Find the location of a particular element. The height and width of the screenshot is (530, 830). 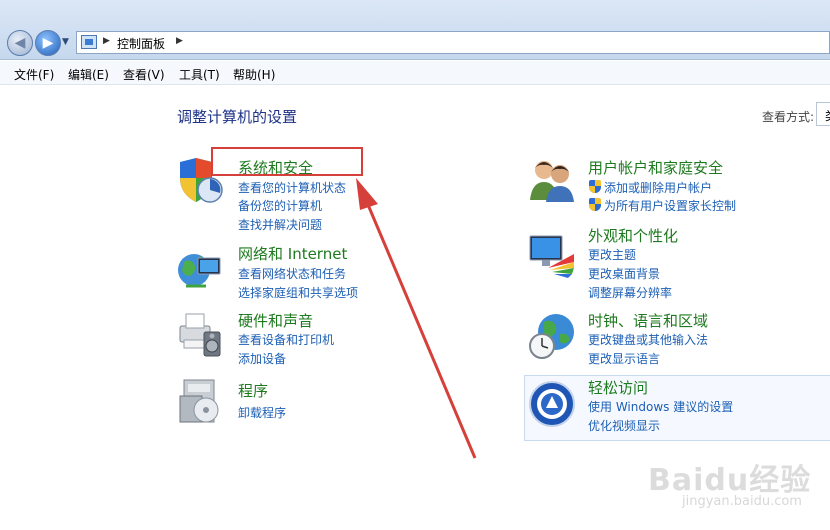

link-change-theme: 更改主题 is located at coordinates (612, 254).